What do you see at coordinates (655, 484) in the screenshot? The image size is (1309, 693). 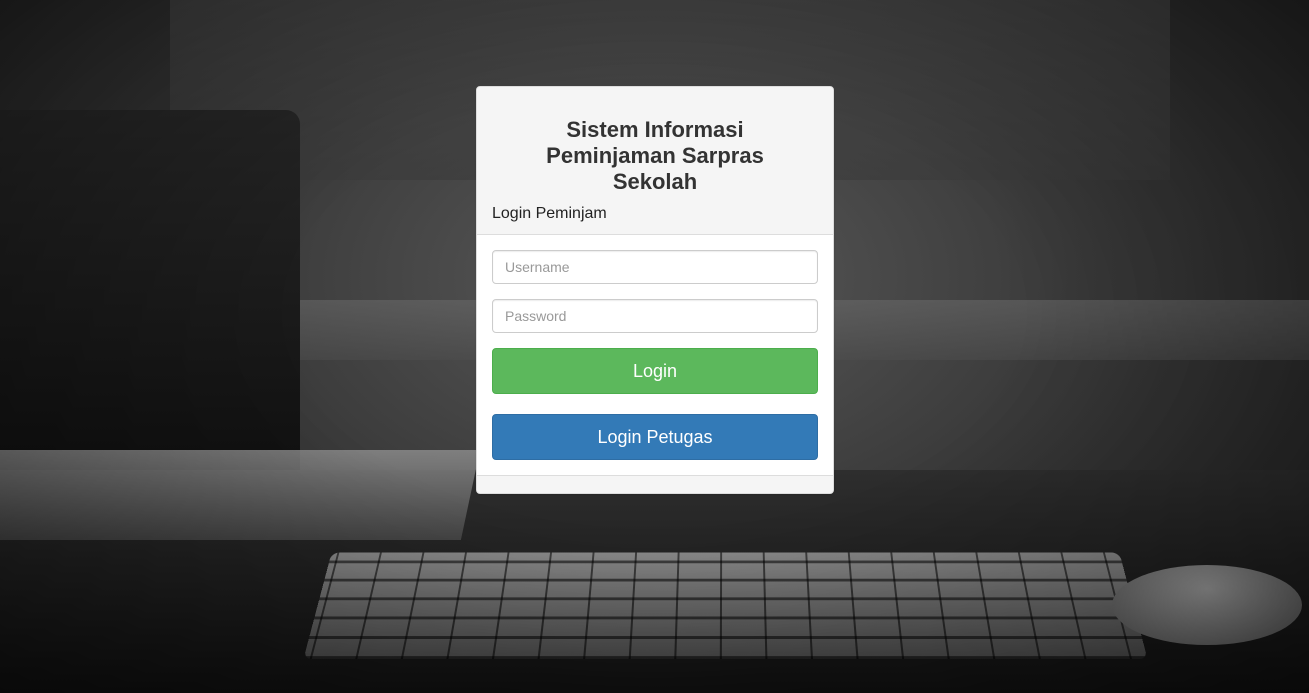 I see `login-panel-footer` at bounding box center [655, 484].